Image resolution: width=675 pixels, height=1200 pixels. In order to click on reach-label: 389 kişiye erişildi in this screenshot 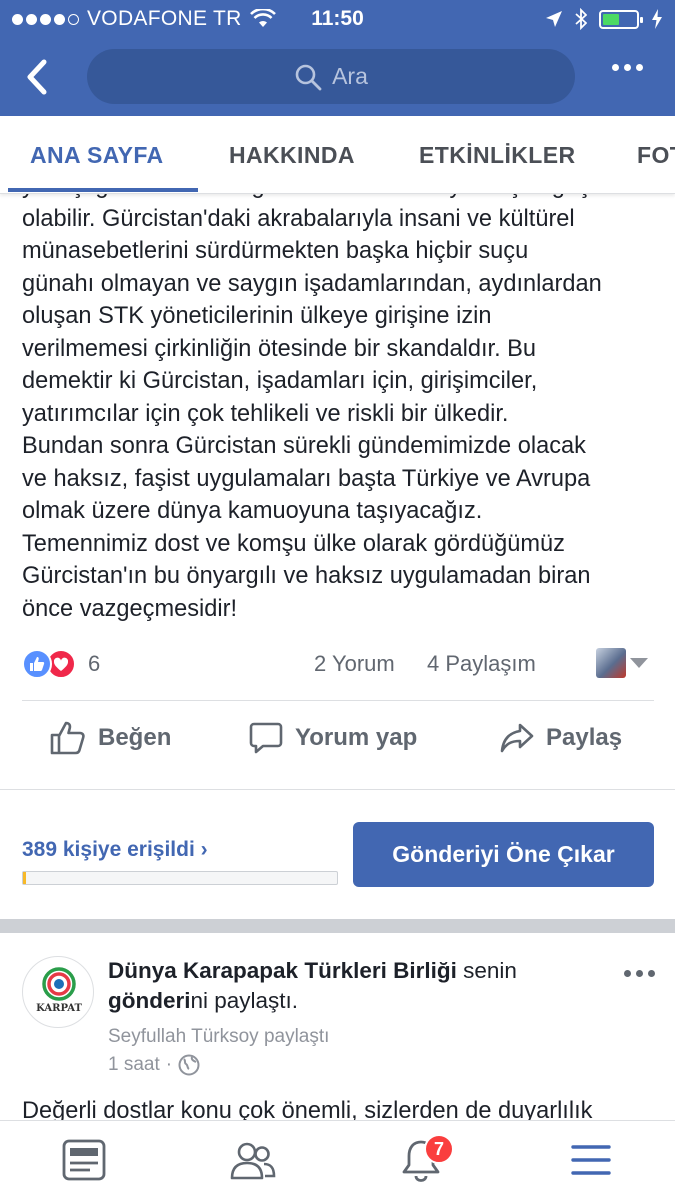, I will do `click(108, 849)`.